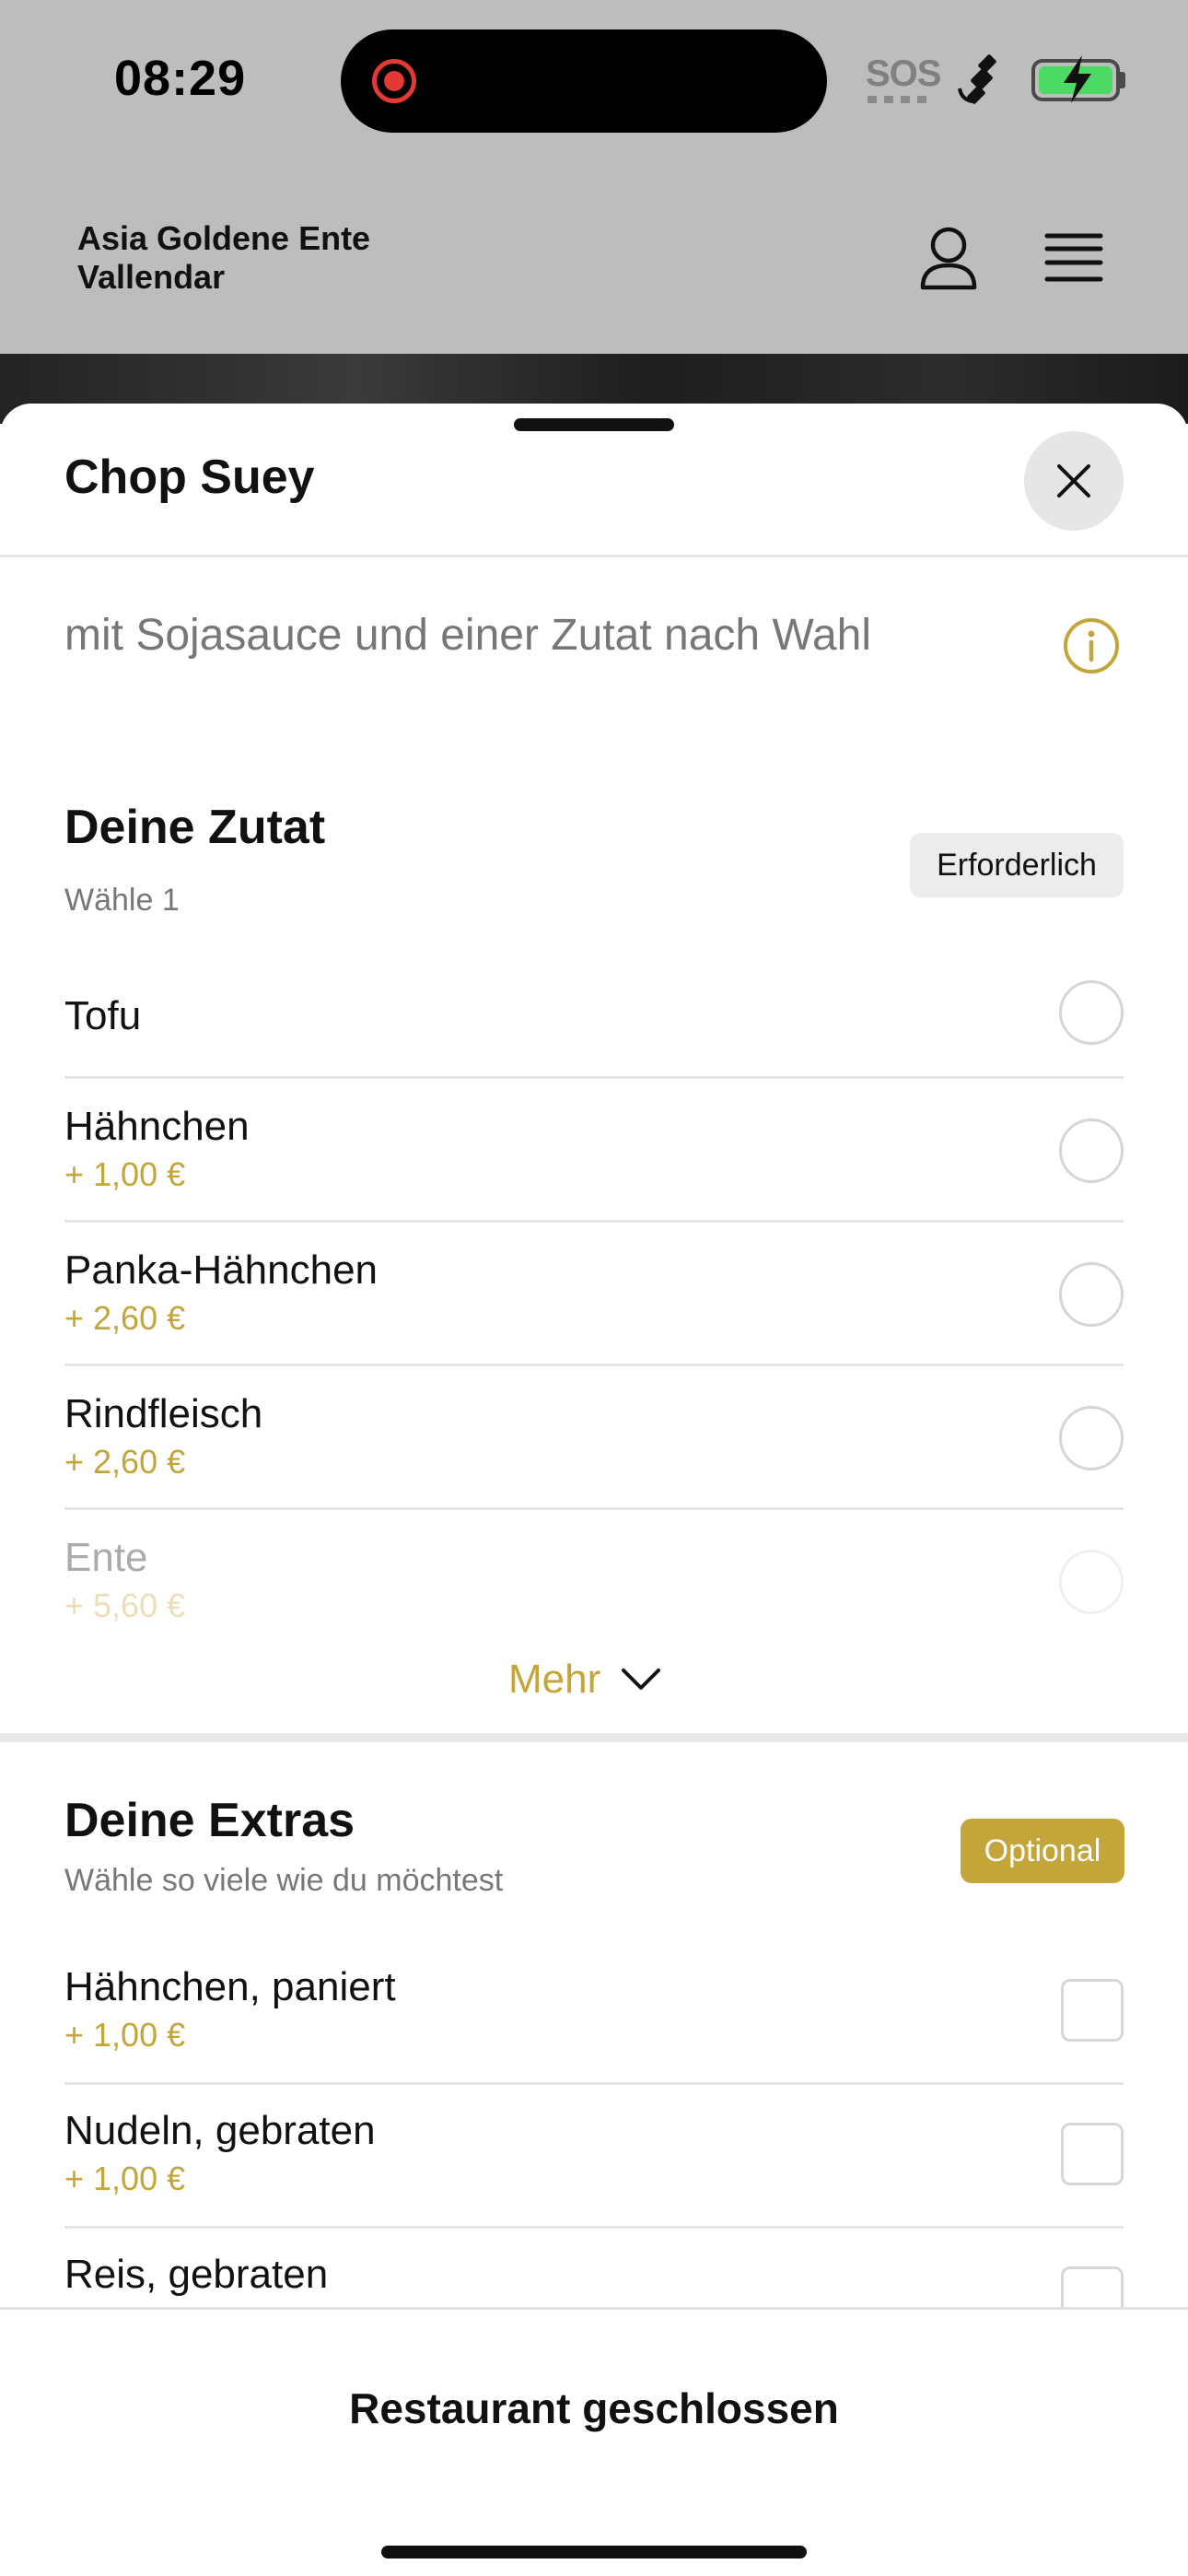 The height and width of the screenshot is (2576, 1188). I want to click on option-name: Hähnchen, paniert, so click(230, 1986).